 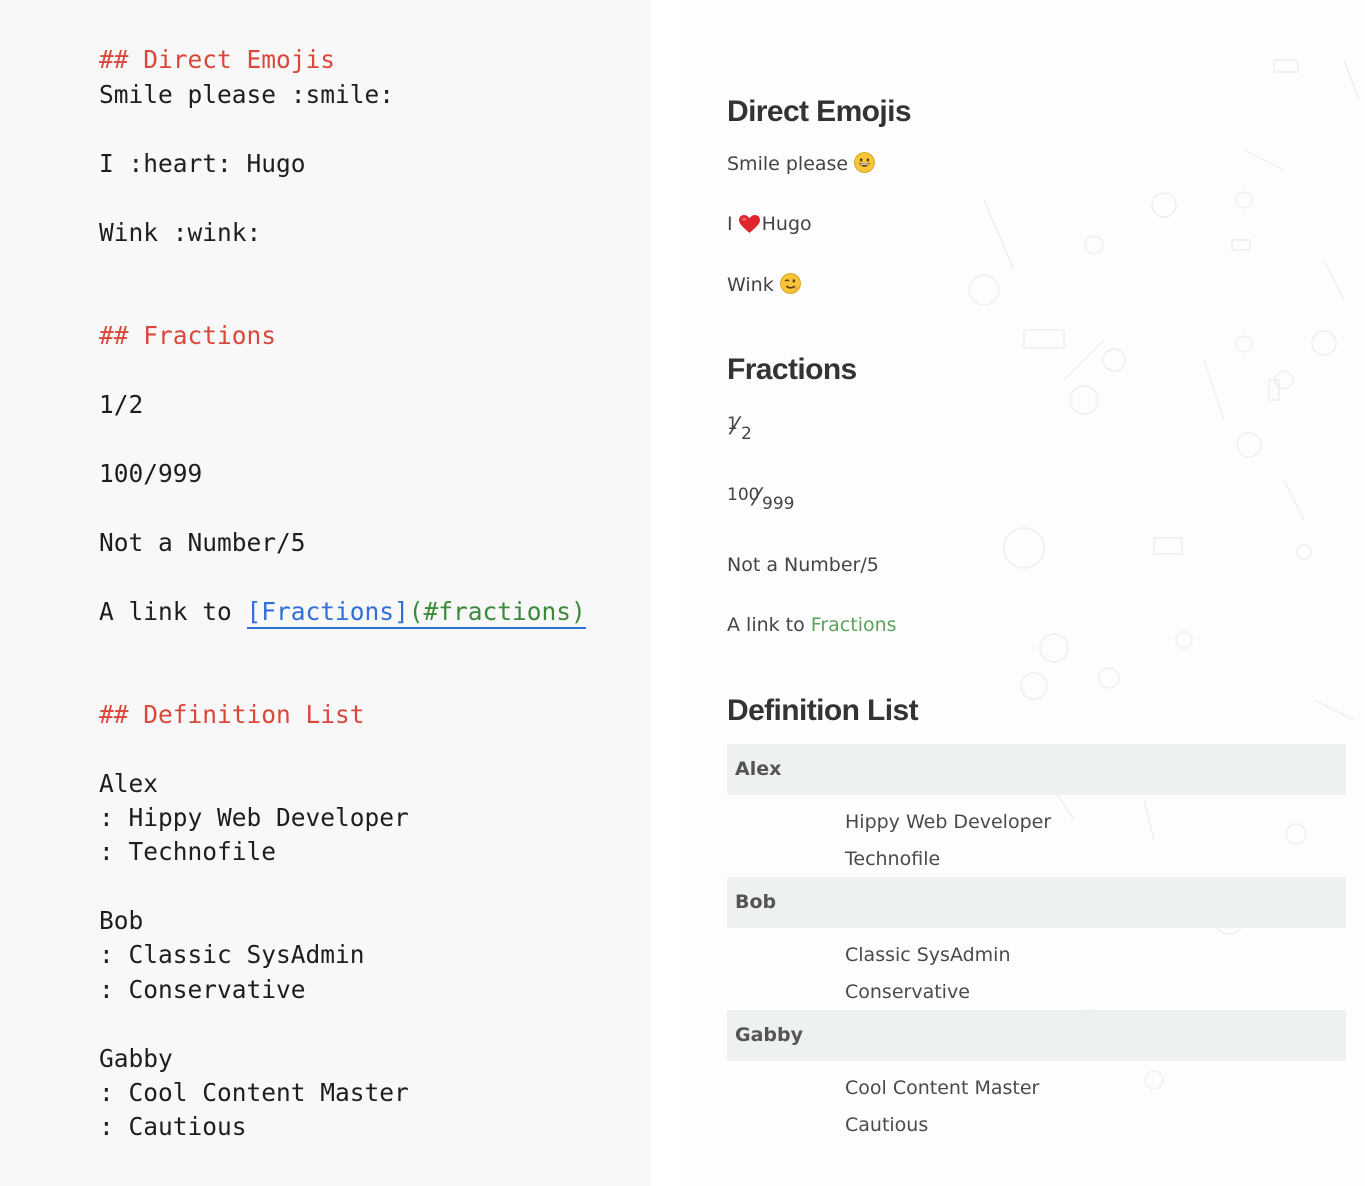 I want to click on source-term-gabby: Gabby, so click(x=136, y=1058).